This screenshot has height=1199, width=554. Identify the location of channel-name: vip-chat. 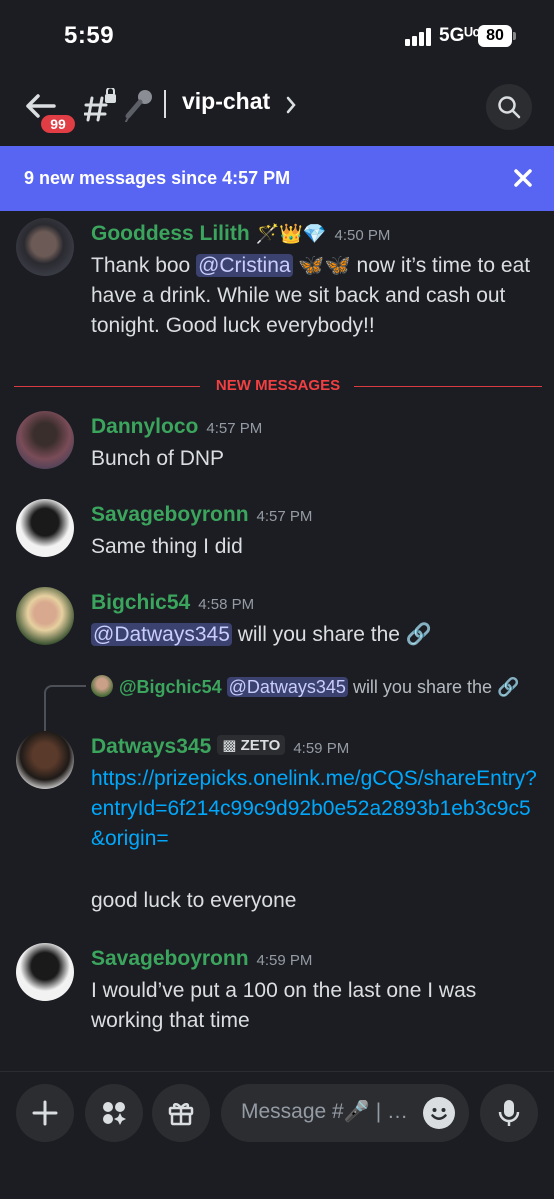
(226, 101).